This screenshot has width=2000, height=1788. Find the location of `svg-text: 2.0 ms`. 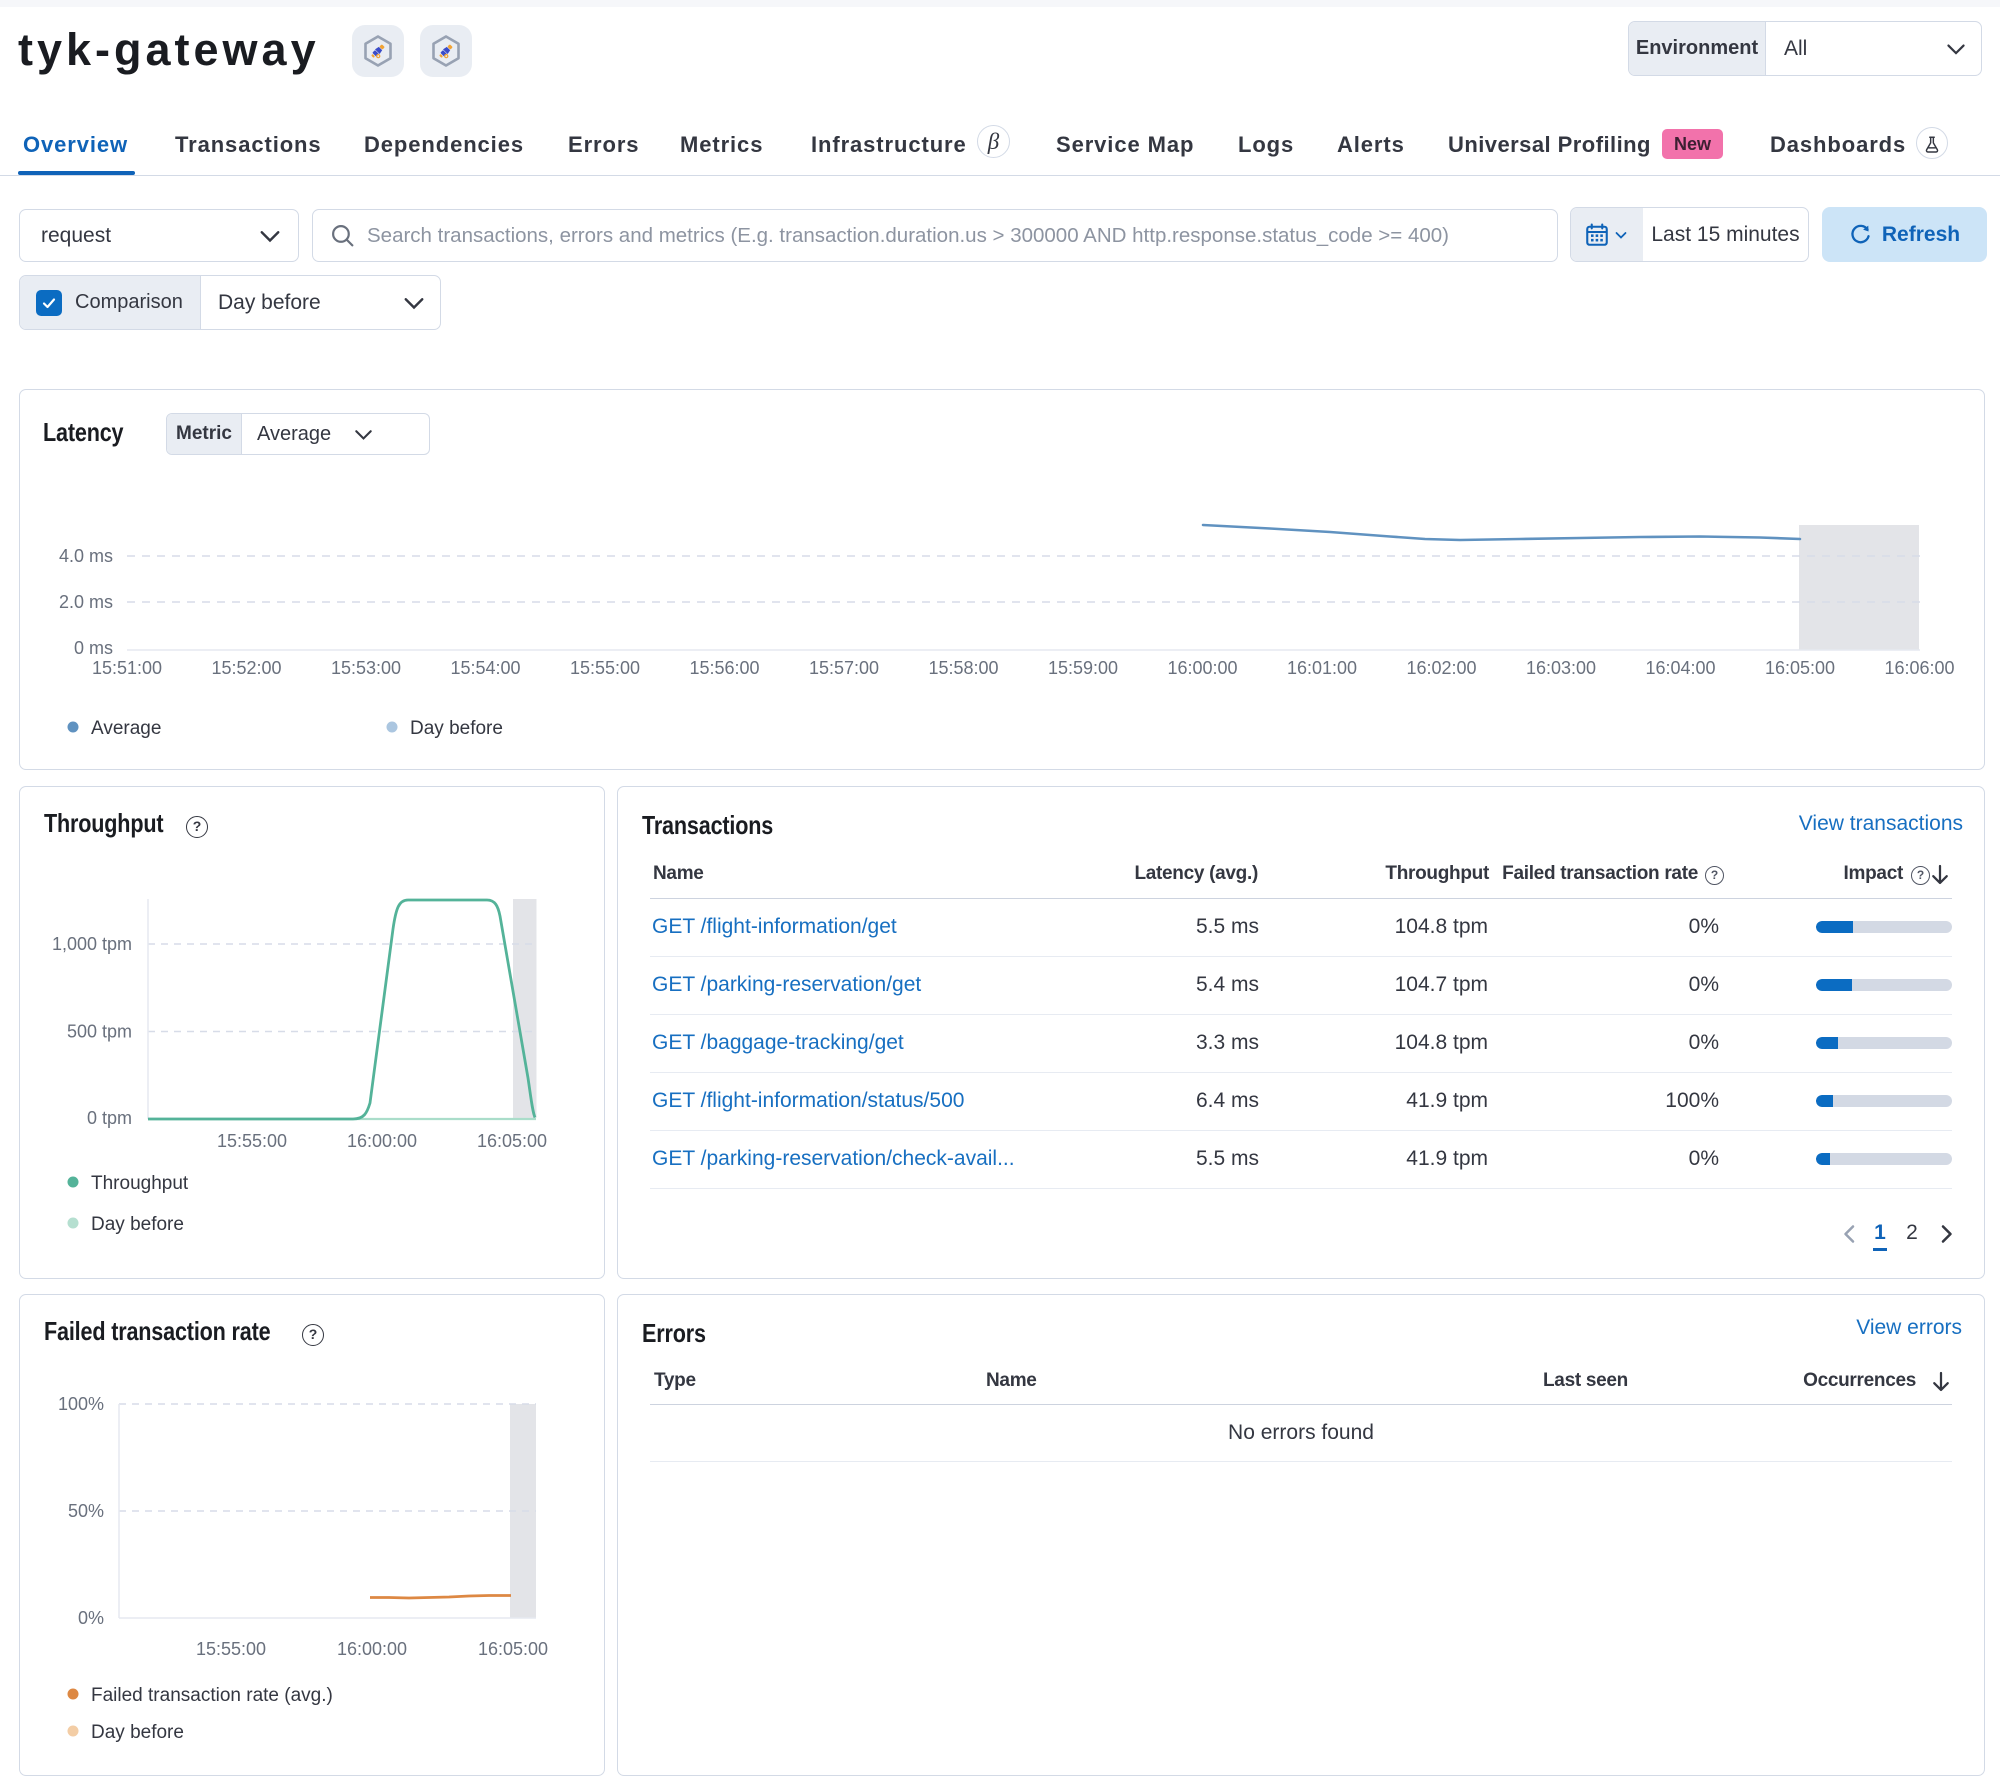

svg-text: 2.0 ms is located at coordinates (86, 602).